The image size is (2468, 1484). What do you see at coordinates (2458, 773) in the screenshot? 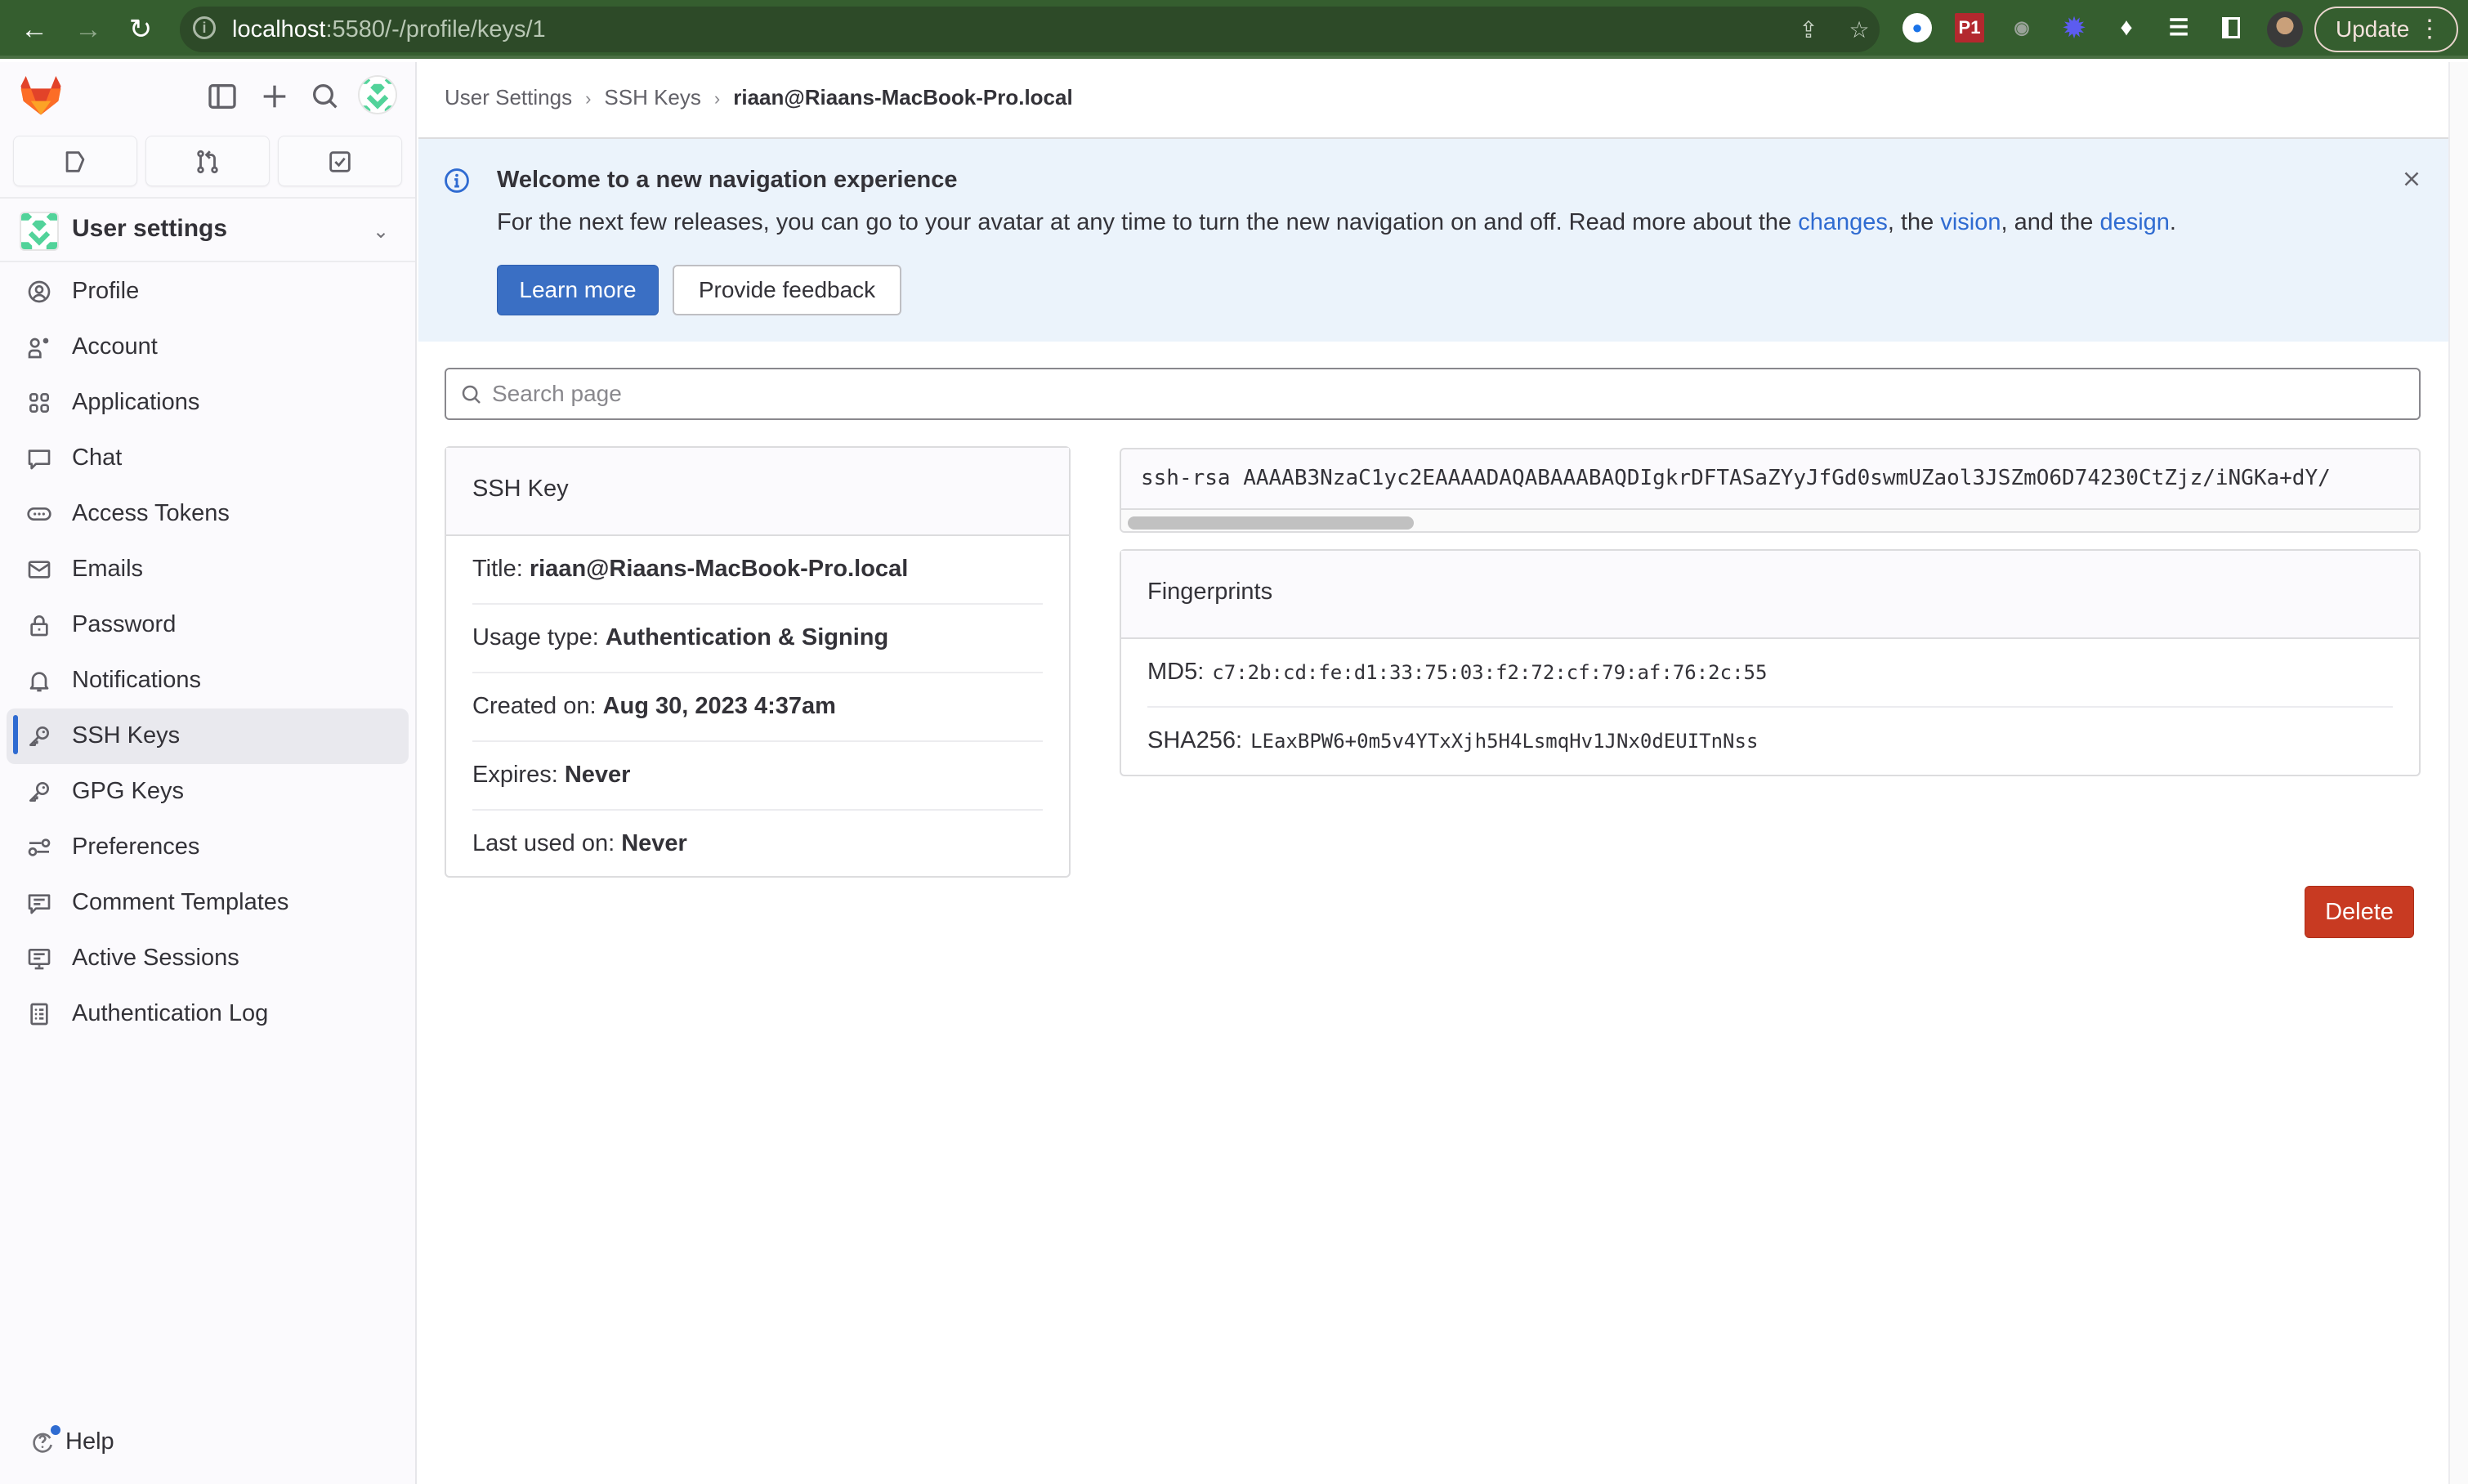
I see `page-scrollbar` at bounding box center [2458, 773].